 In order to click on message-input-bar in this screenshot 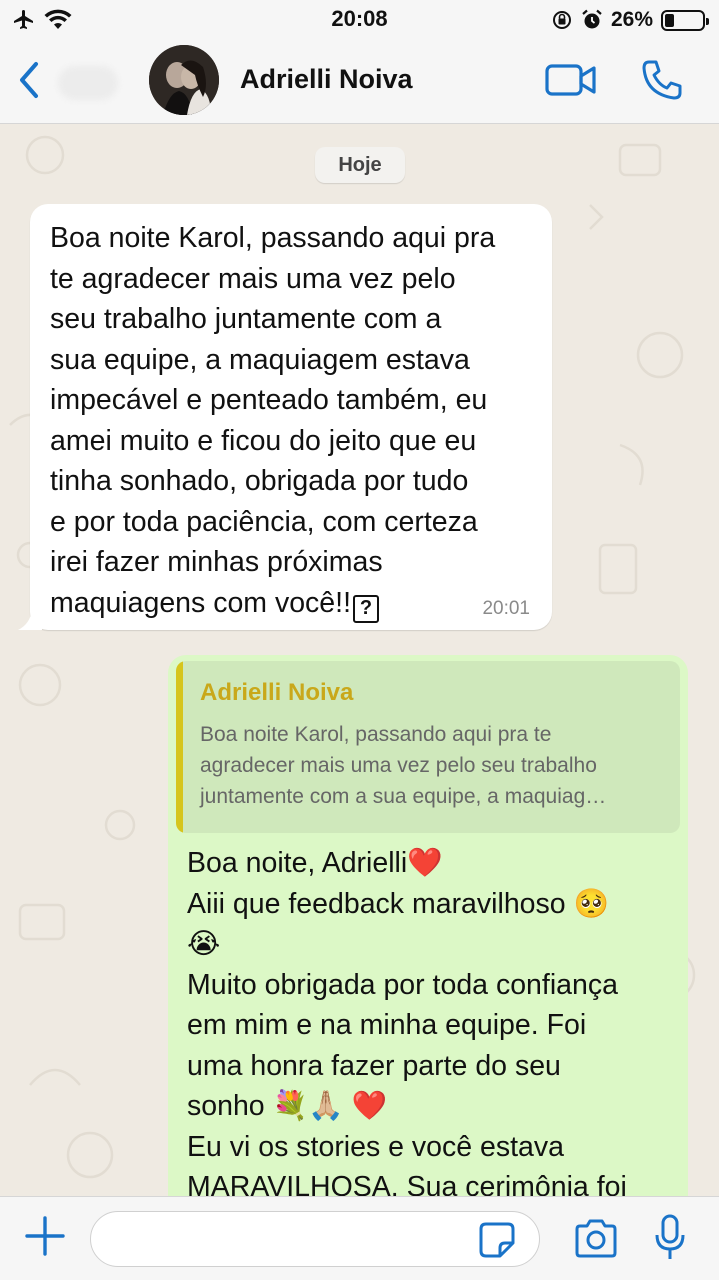, I will do `click(359, 1238)`.